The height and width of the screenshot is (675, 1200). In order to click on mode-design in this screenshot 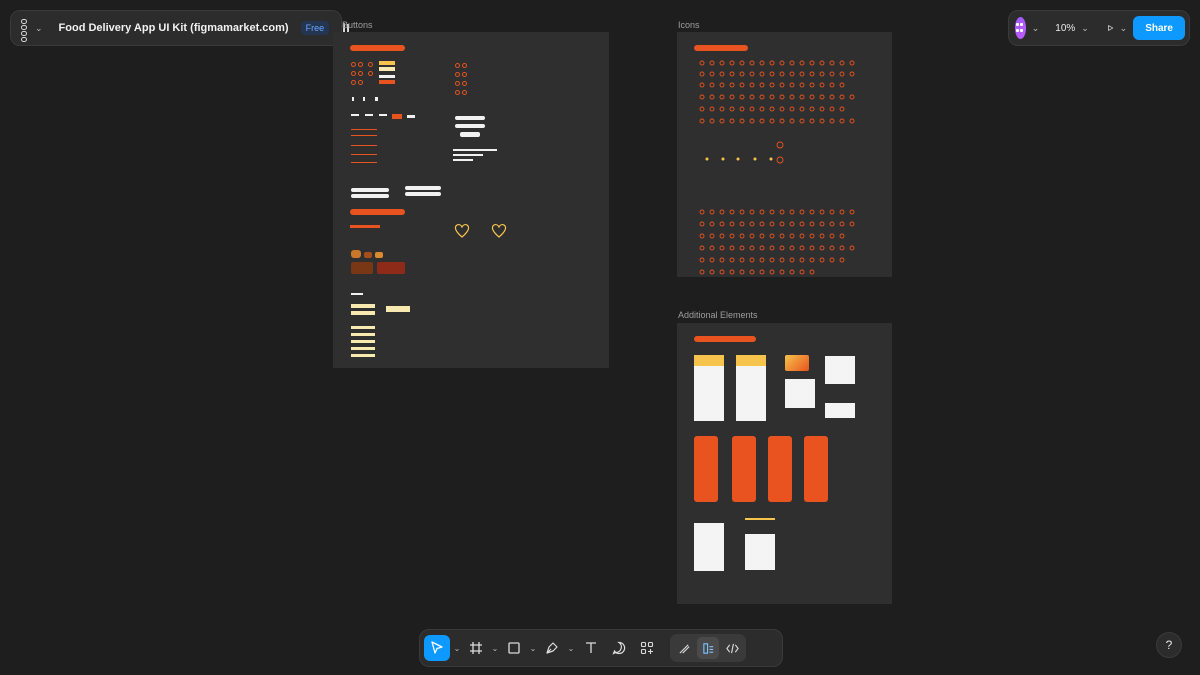, I will do `click(708, 648)`.